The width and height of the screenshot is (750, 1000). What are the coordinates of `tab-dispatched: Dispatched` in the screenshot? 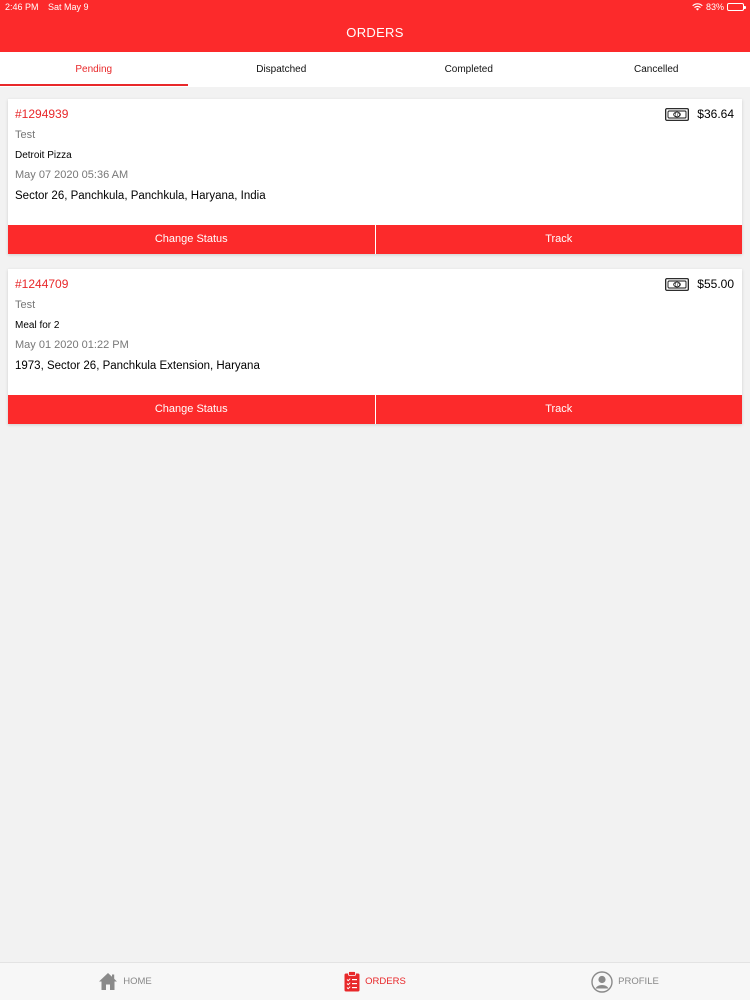 It's located at (282, 69).